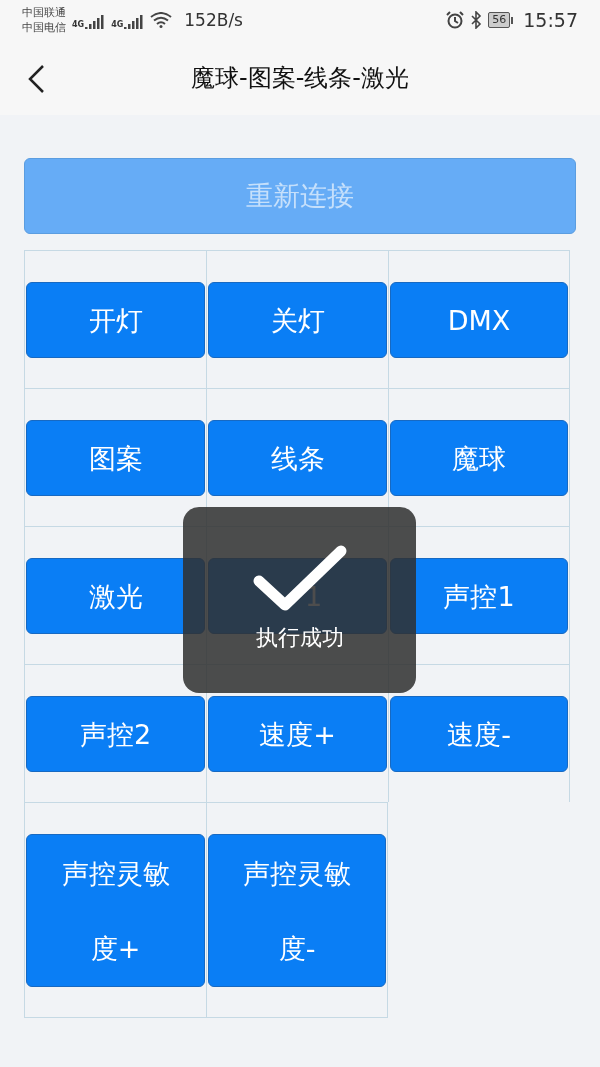 The height and width of the screenshot is (1067, 600). What do you see at coordinates (213, 20) in the screenshot?
I see `network-speed: 152B/s` at bounding box center [213, 20].